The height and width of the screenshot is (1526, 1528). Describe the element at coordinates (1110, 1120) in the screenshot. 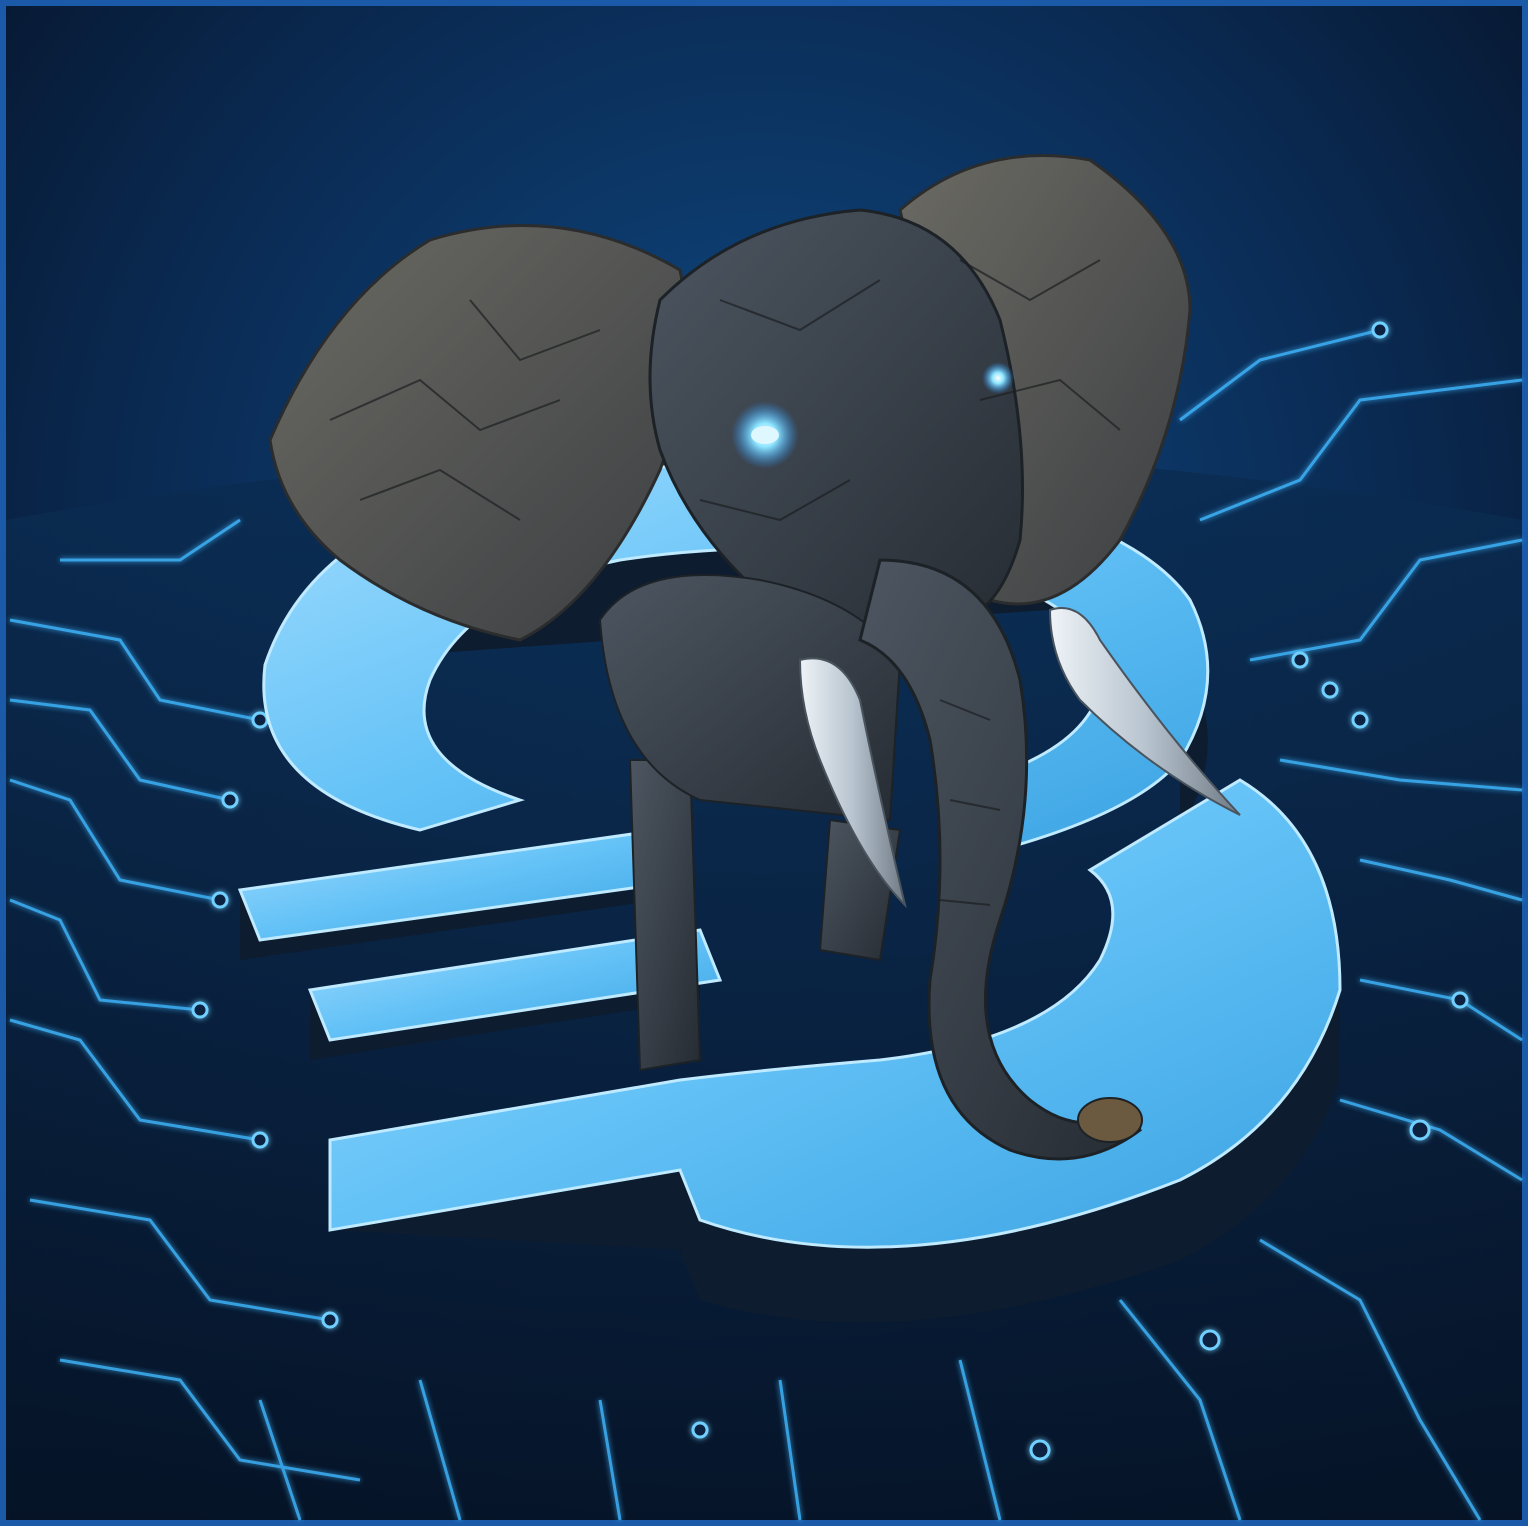

I see `elephant-trunk-tip` at that location.